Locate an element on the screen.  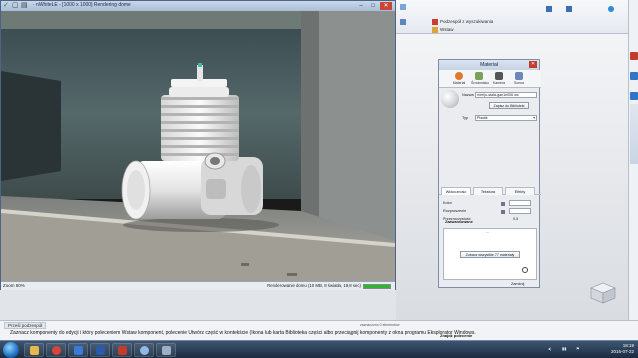
document-icon is located at coordinates (100, 350).